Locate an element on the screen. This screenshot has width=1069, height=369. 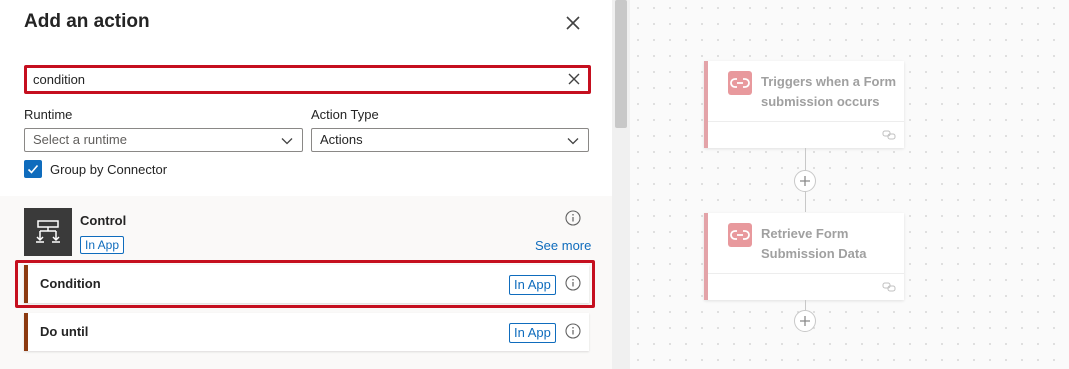
action-condition: Condition is located at coordinates (306, 284).